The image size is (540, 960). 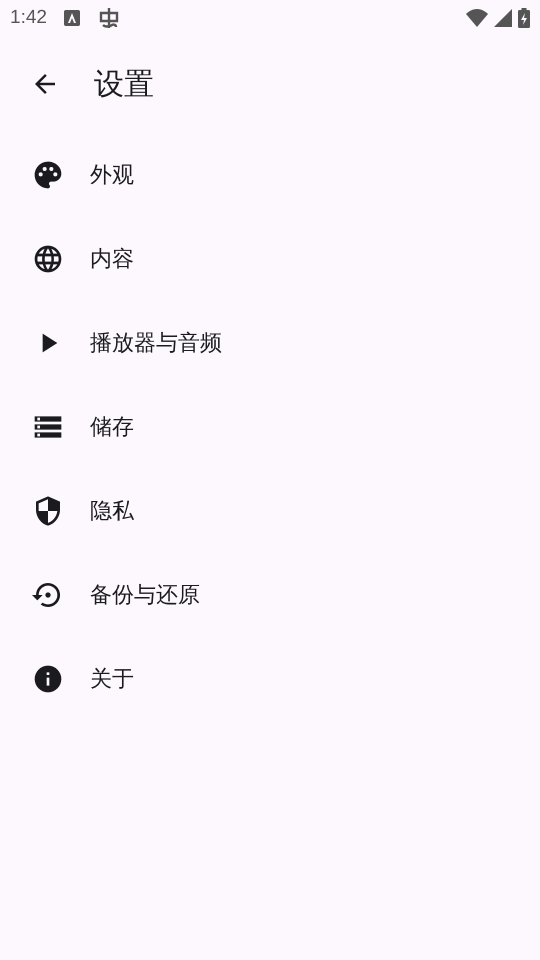 What do you see at coordinates (71, 18) in the screenshot?
I see `notification-icon` at bounding box center [71, 18].